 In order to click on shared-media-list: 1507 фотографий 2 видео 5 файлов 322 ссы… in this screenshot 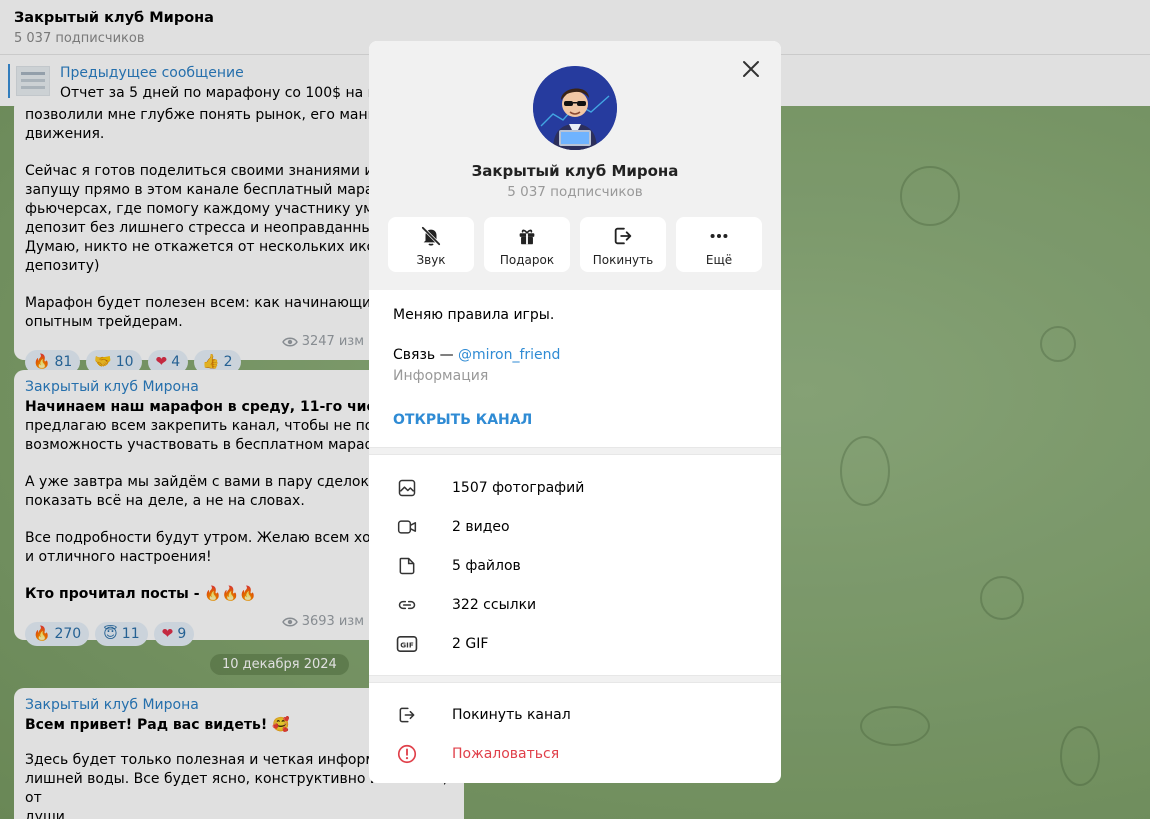, I will do `click(575, 565)`.